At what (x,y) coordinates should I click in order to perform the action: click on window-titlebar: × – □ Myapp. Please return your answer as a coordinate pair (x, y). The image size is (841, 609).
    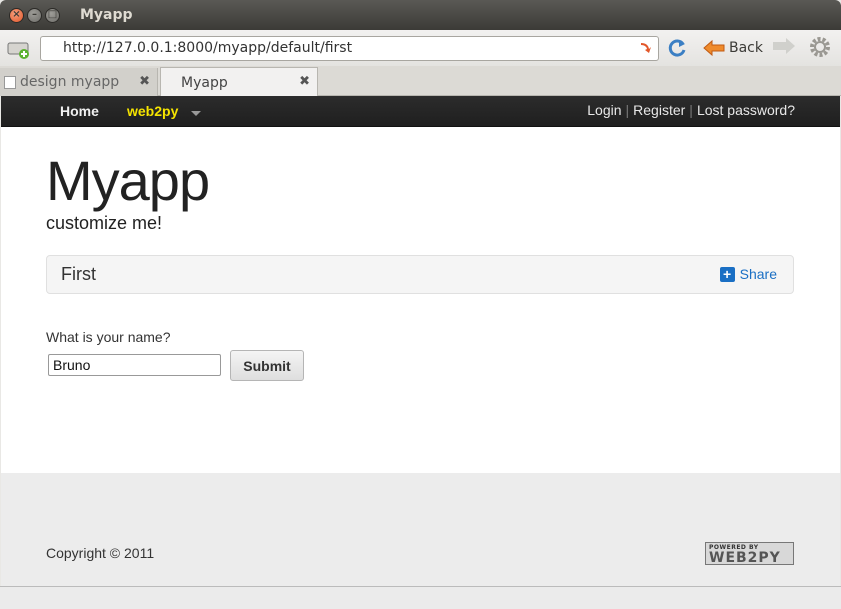
    Looking at the image, I should click on (420, 15).